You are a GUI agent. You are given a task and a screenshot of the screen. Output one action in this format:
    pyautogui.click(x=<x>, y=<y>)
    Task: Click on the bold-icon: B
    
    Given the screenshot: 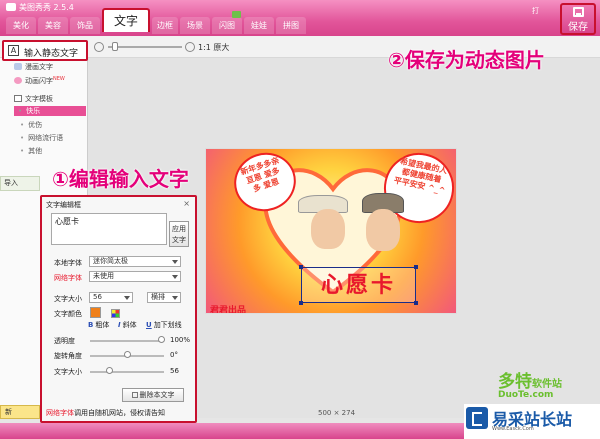 What is the action you would take?
    pyautogui.click(x=91, y=325)
    